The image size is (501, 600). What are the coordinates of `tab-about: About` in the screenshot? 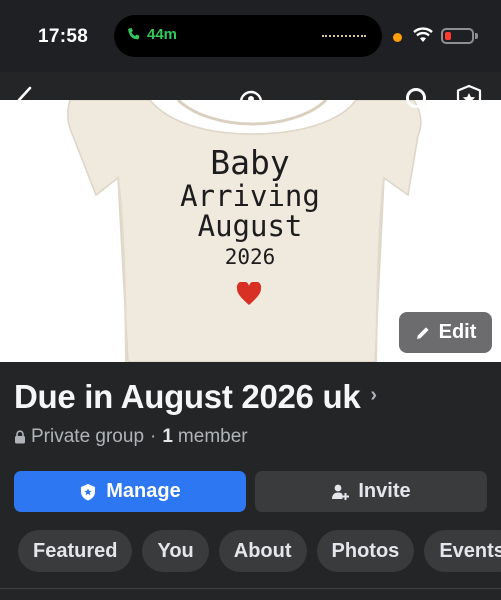 It's located at (262, 551).